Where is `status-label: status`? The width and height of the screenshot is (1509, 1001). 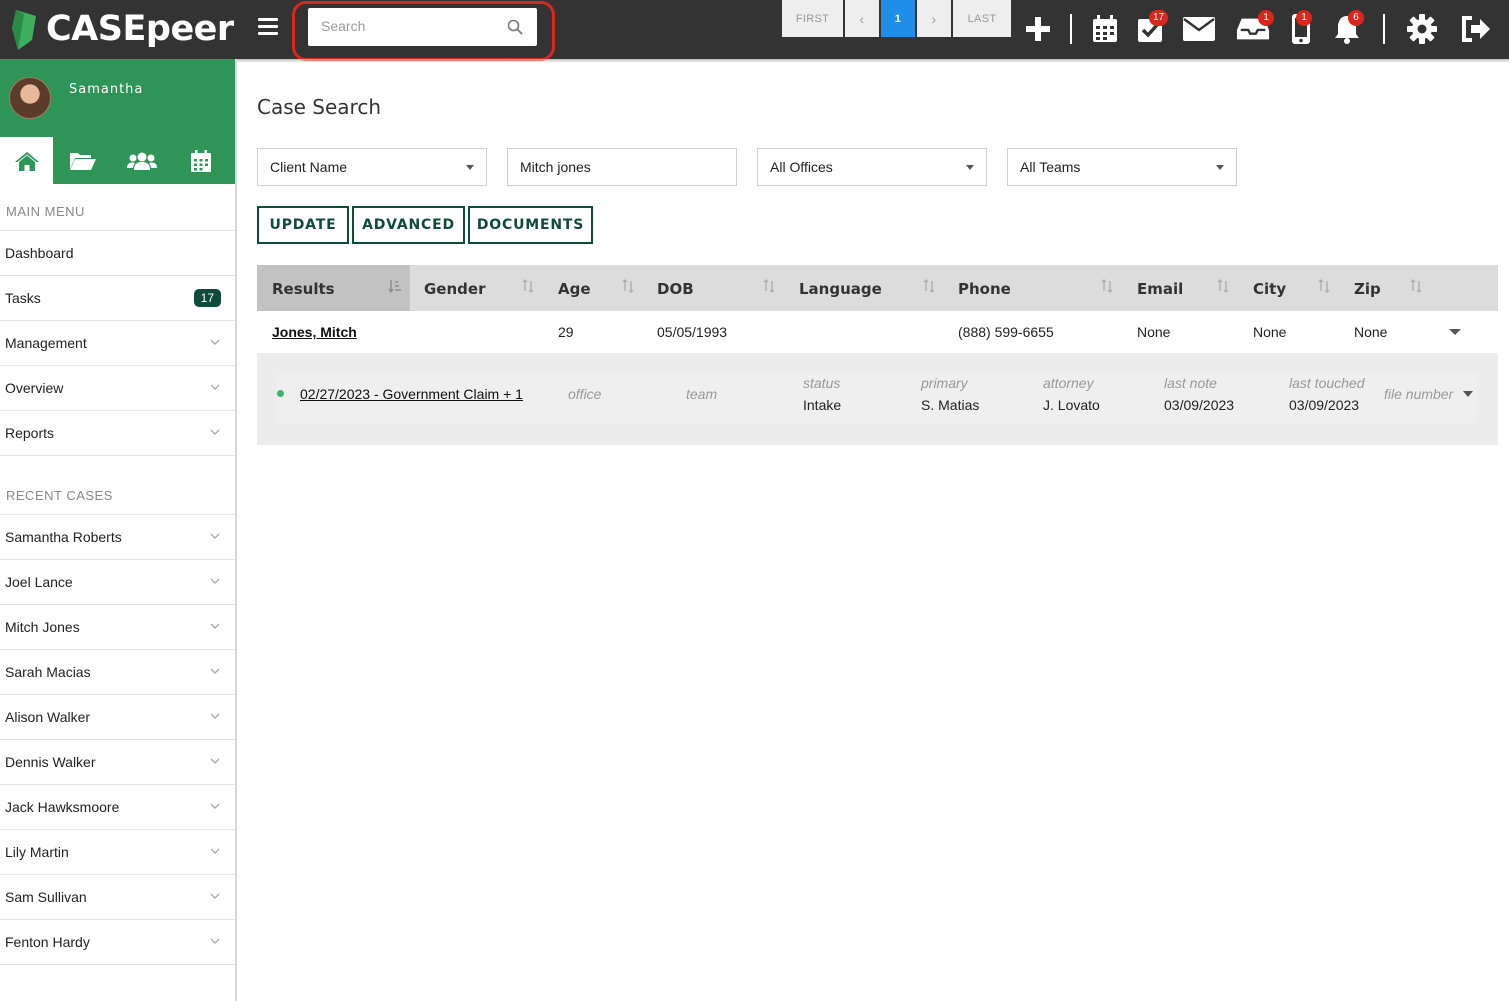
status-label: status is located at coordinates (822, 383).